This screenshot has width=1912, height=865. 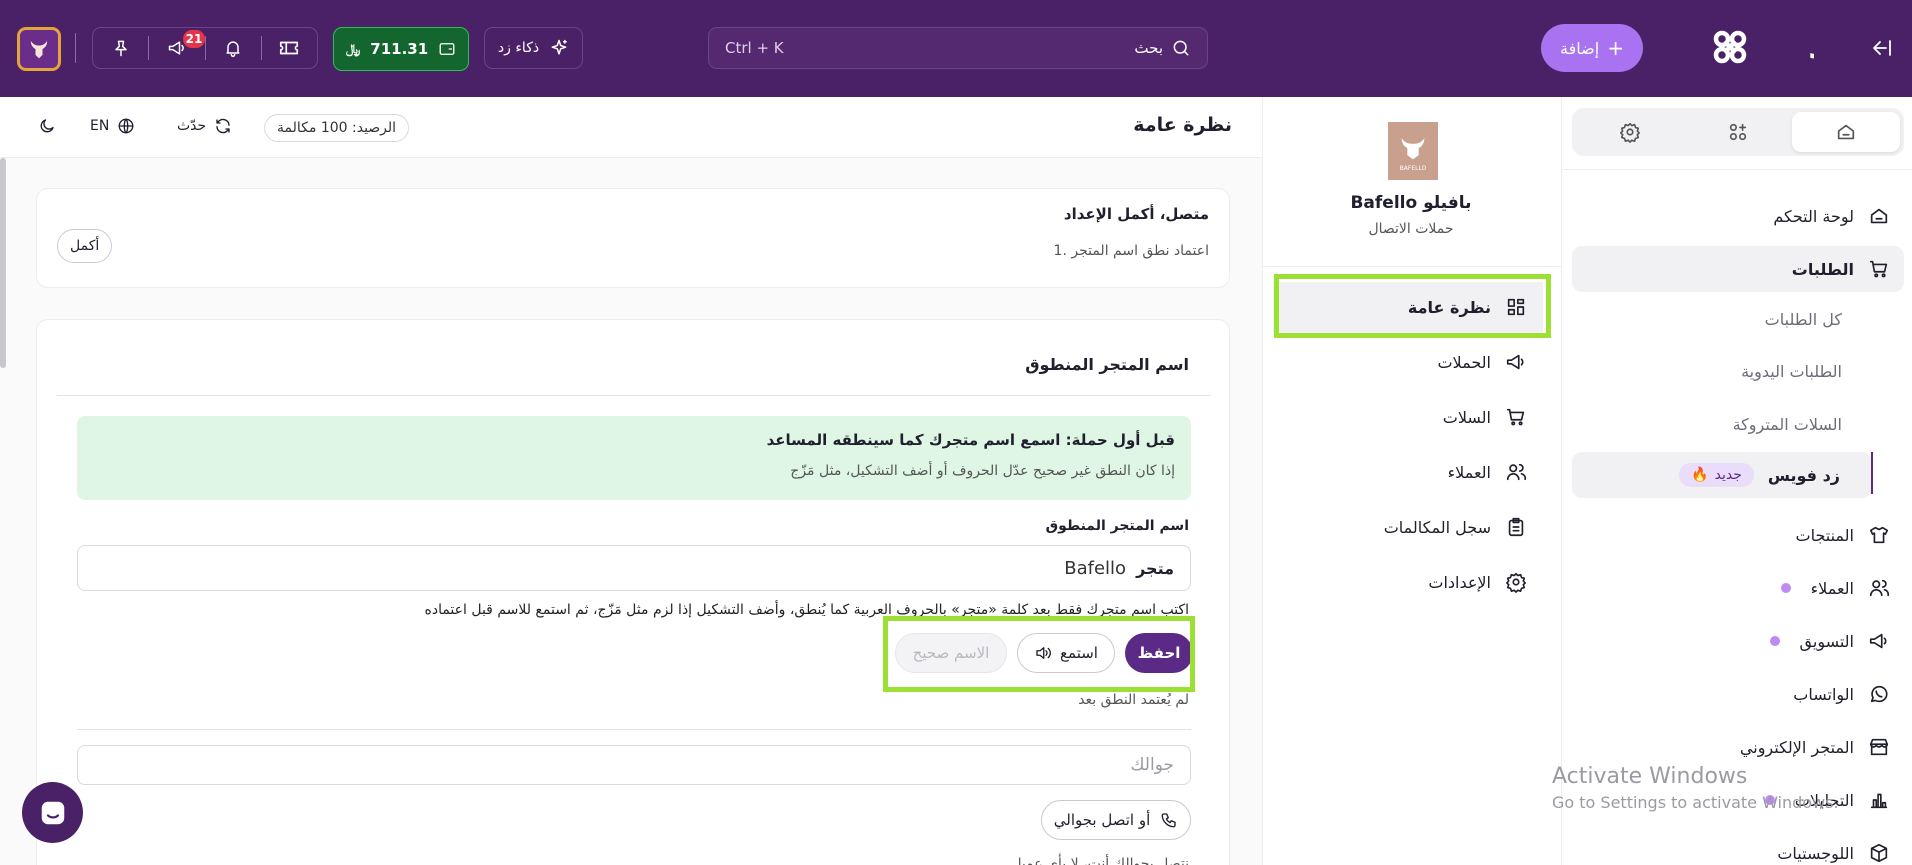 I want to click on home-icon, so click(x=1879, y=216).